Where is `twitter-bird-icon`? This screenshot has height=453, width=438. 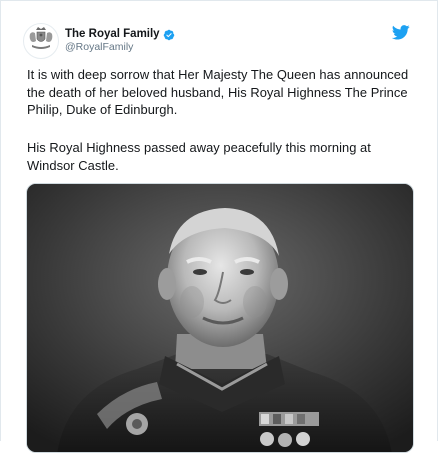 twitter-bird-icon is located at coordinates (400, 32).